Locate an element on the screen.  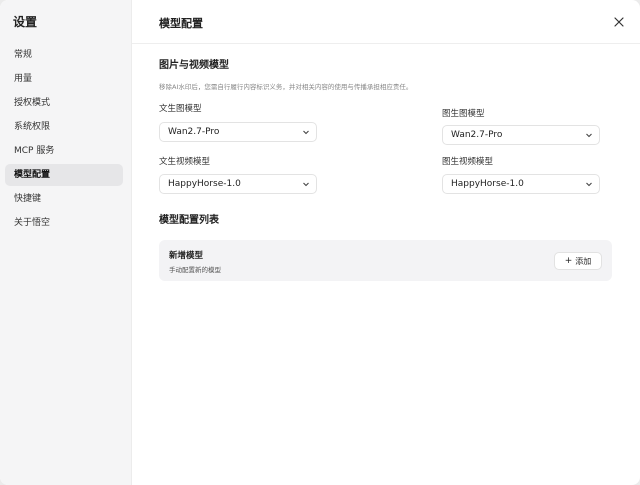
text-to-image-select: Wan2.7-Pro is located at coordinates (238, 132).